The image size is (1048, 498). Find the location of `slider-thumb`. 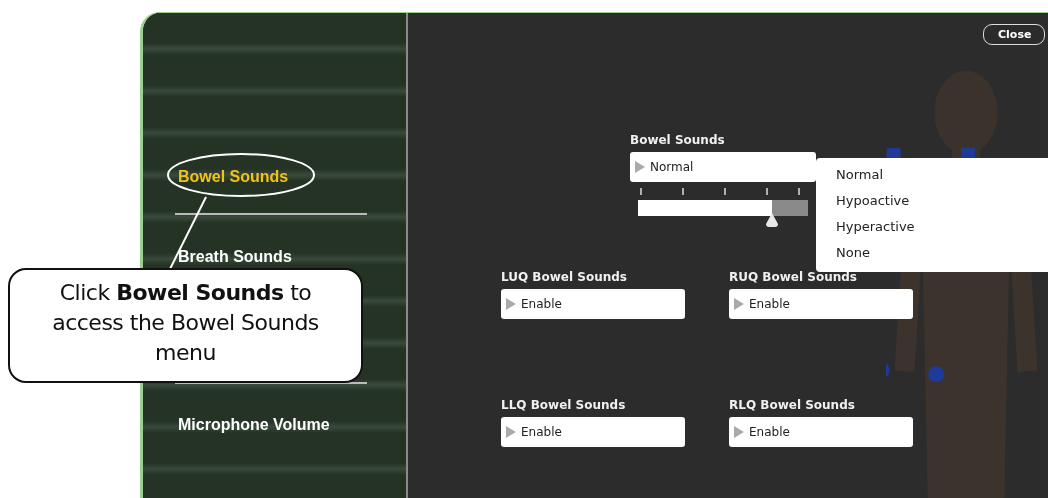

slider-thumb is located at coordinates (772, 220).